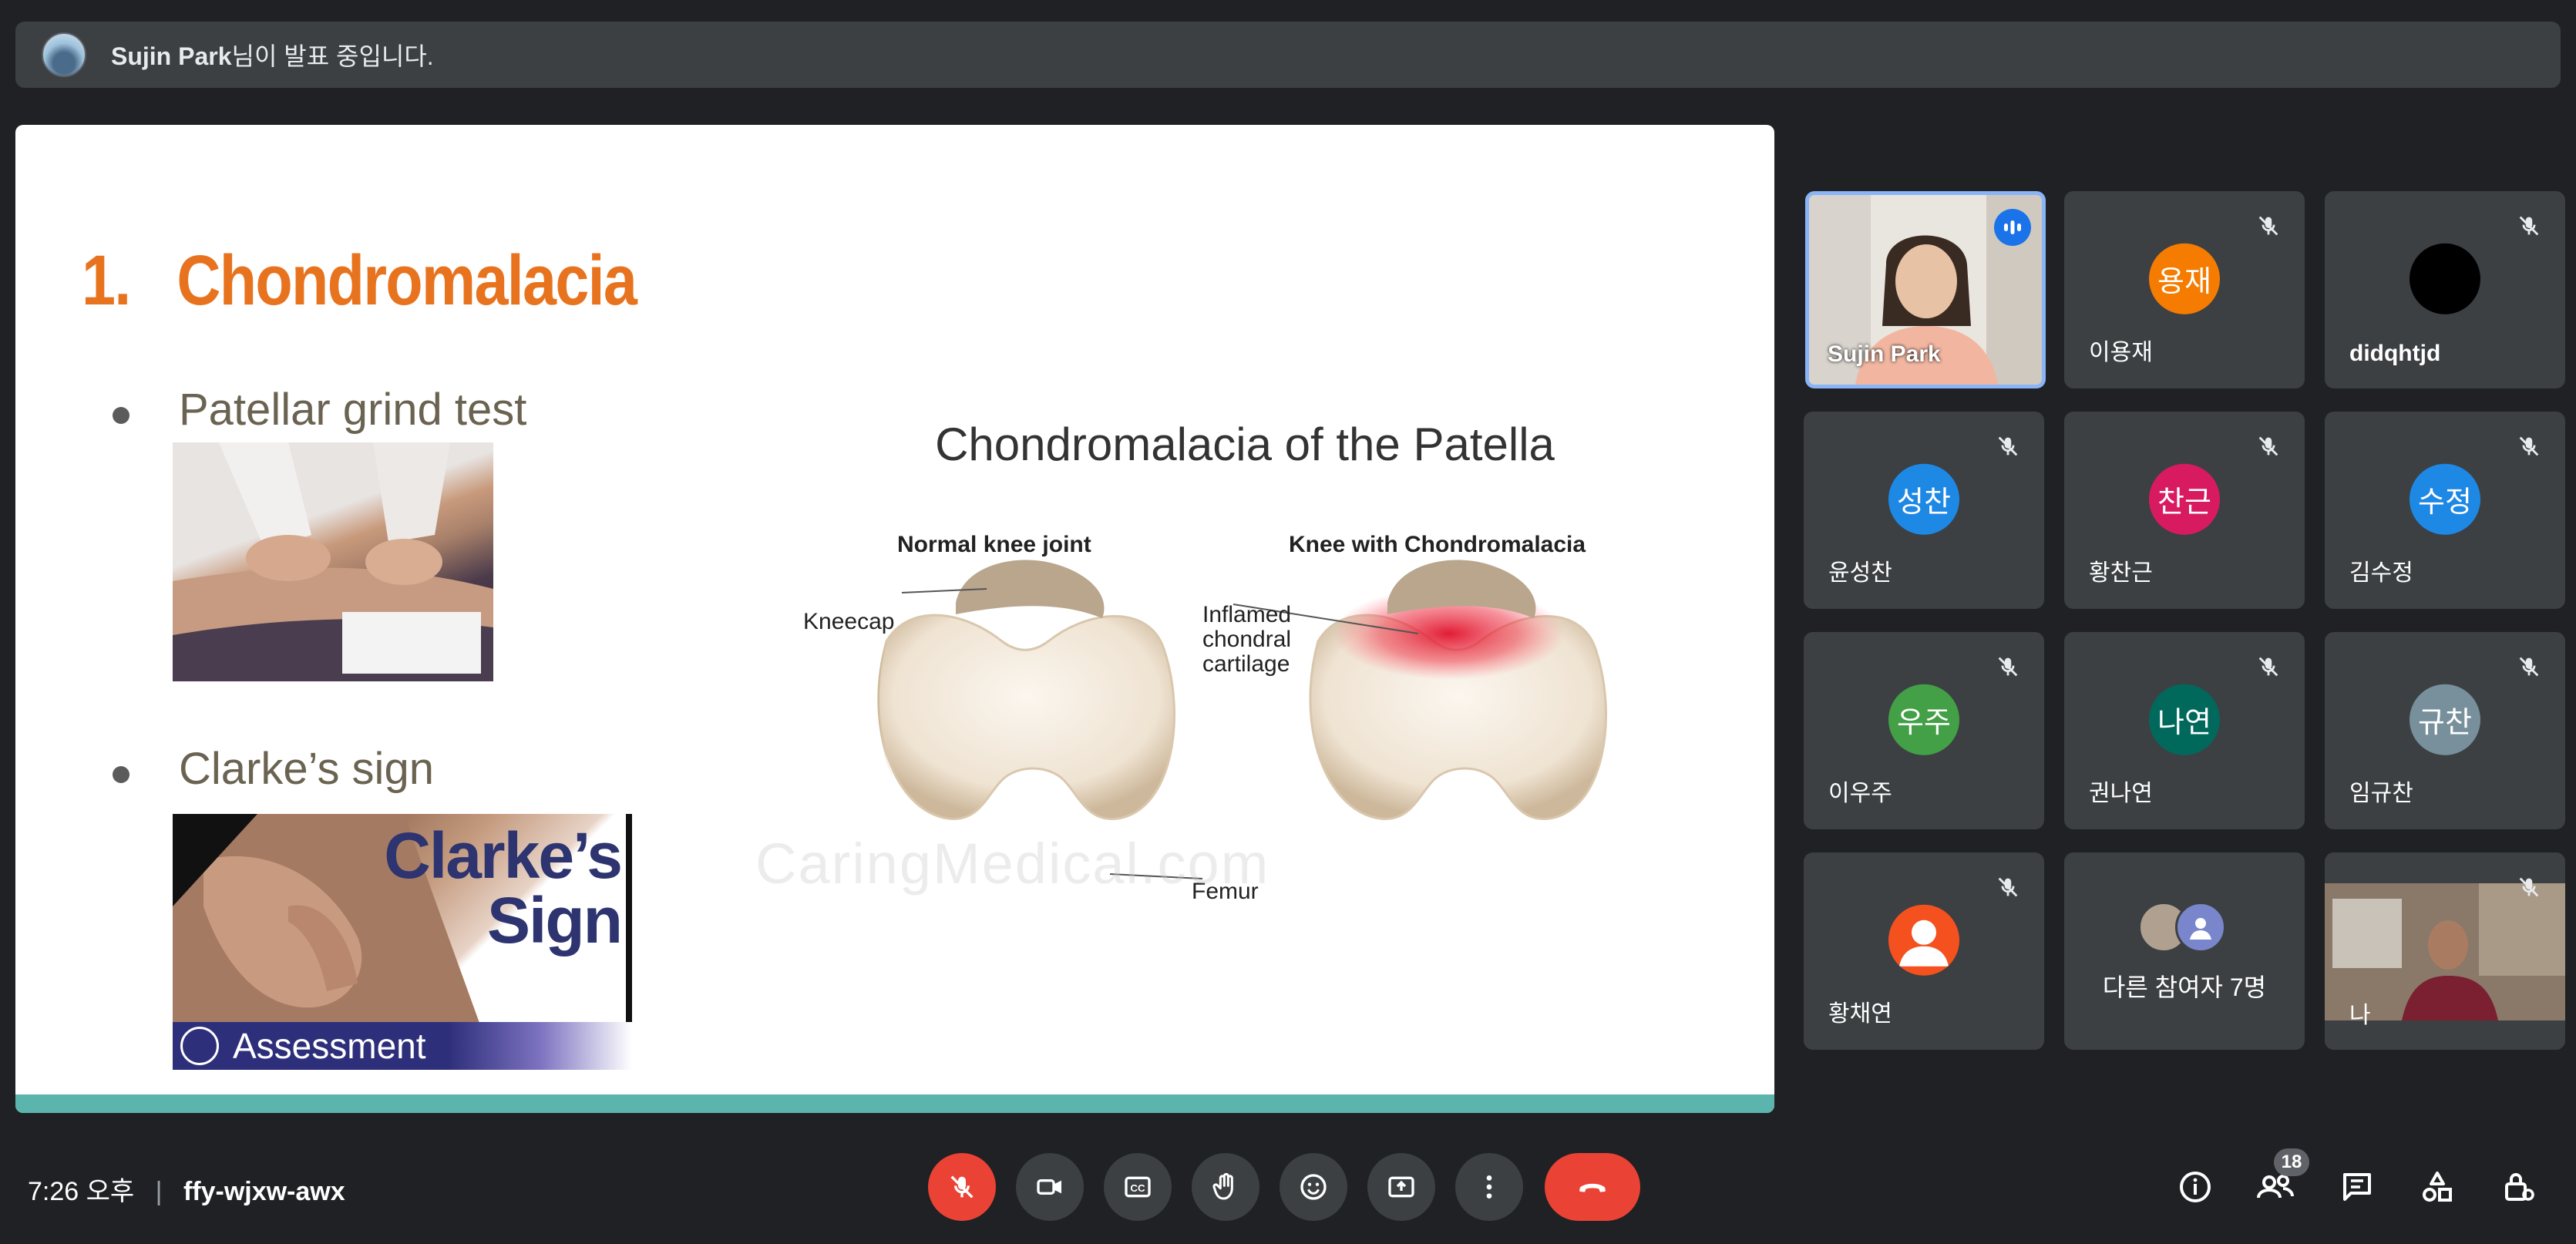 The image size is (2576, 1244). What do you see at coordinates (332, 56) in the screenshot?
I see `presenting-suffix: 님이 발표 중입니다.` at bounding box center [332, 56].